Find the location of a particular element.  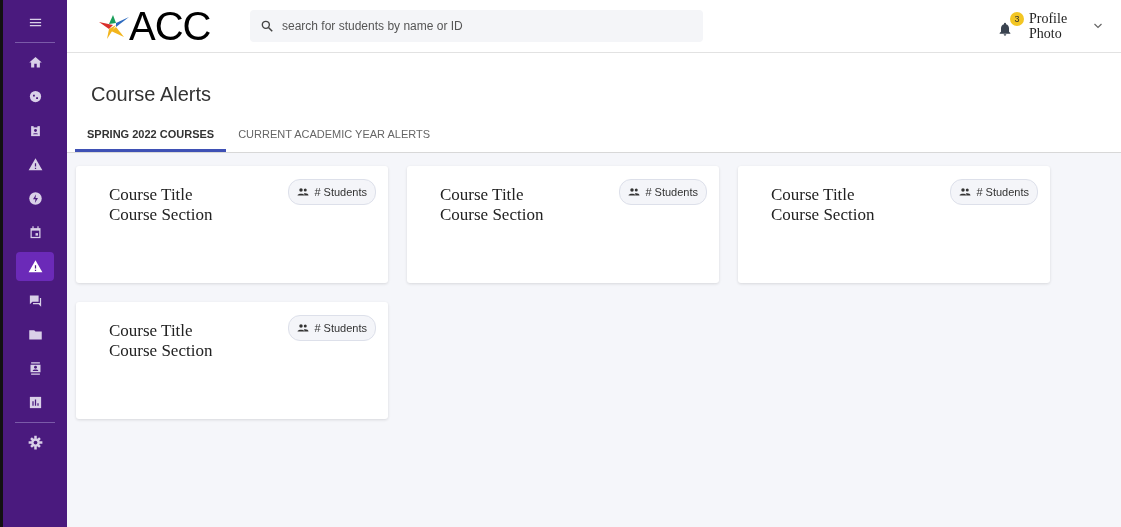

sidebar-item is located at coordinates (35, 266).